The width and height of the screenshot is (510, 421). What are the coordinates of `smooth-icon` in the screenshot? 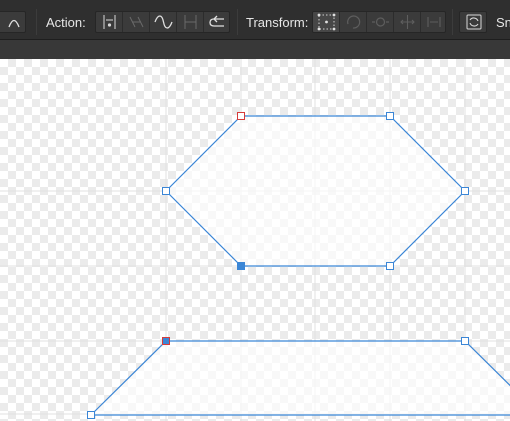 It's located at (163, 22).